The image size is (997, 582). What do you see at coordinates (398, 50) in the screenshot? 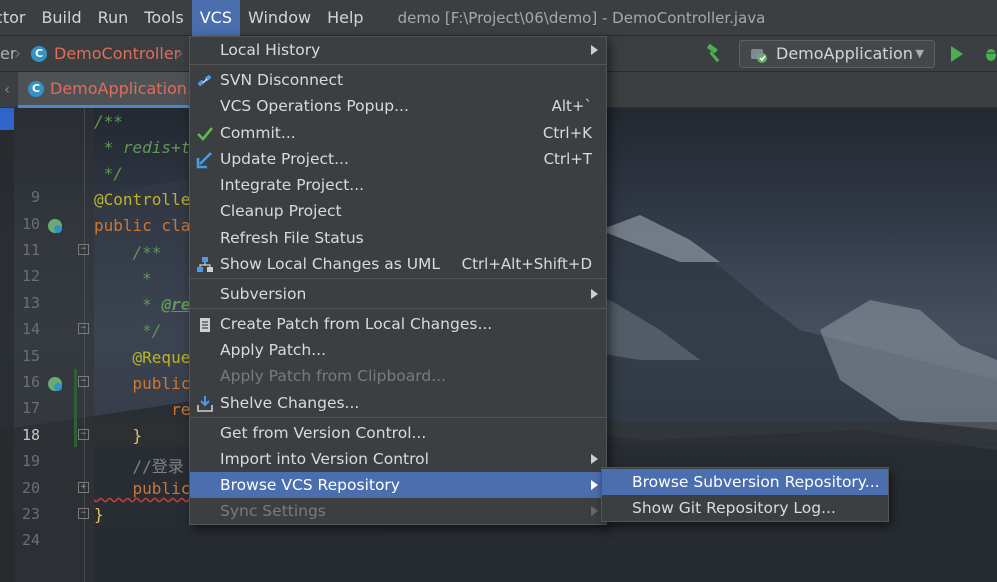
I see `menu-item-local-history: Local History` at bounding box center [398, 50].